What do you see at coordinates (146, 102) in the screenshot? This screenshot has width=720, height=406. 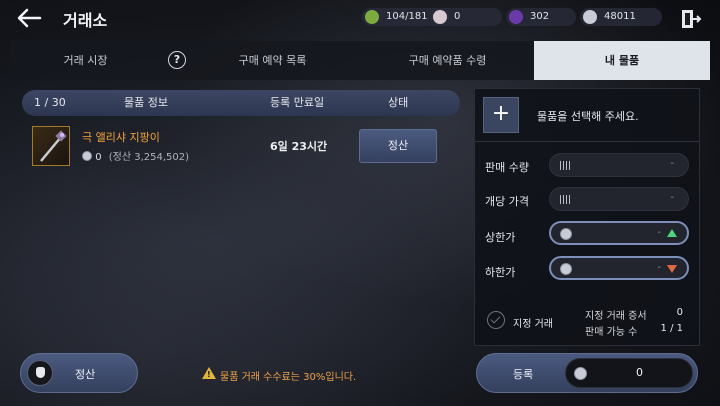 I see `column-item-info: 물품 정보` at bounding box center [146, 102].